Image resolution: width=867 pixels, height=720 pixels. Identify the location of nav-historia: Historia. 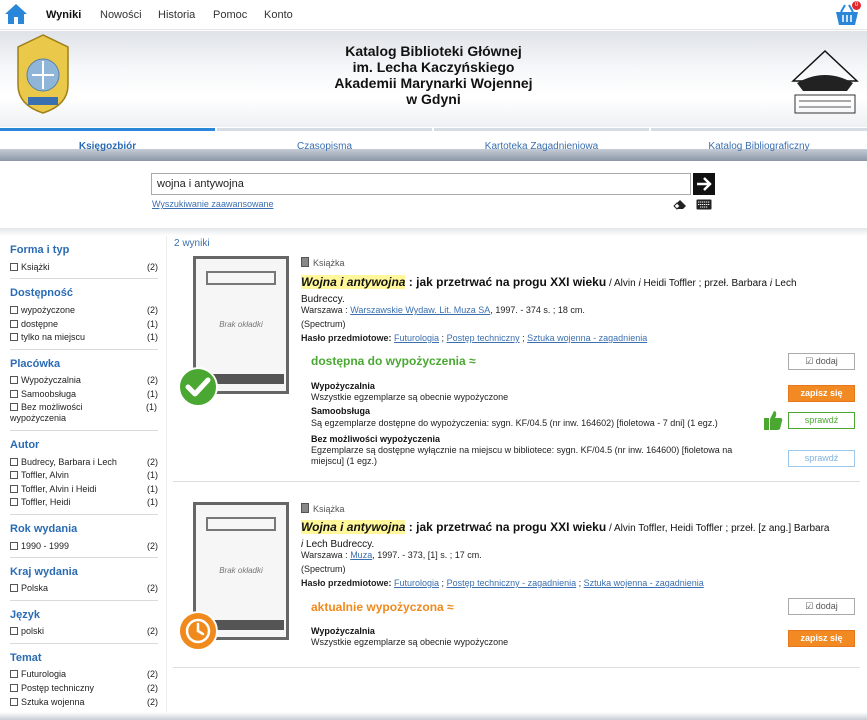
(176, 15).